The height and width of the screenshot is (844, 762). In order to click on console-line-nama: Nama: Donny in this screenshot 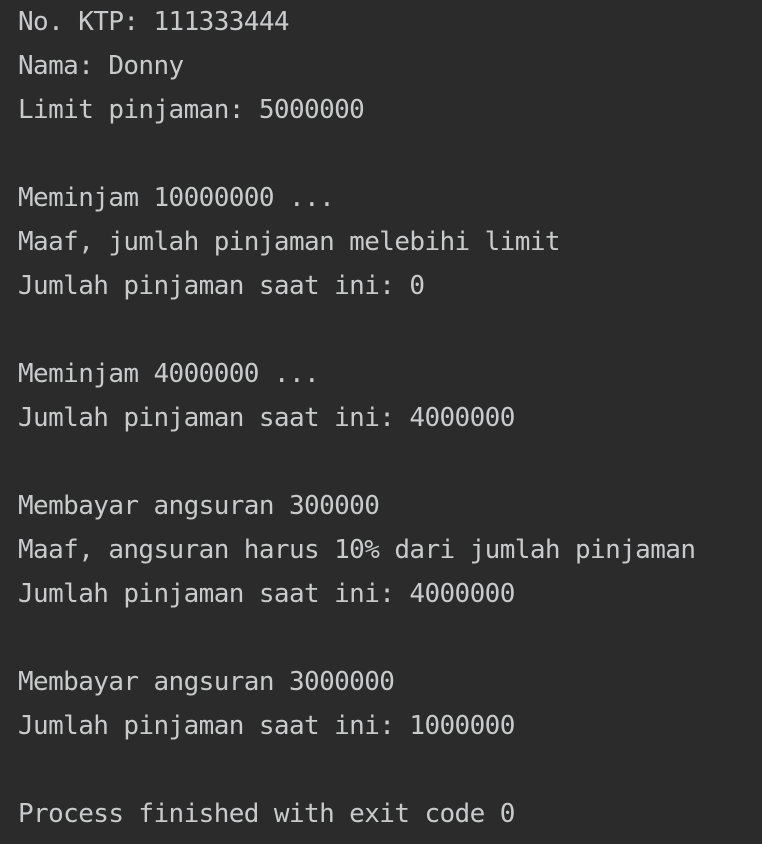, I will do `click(101, 66)`.